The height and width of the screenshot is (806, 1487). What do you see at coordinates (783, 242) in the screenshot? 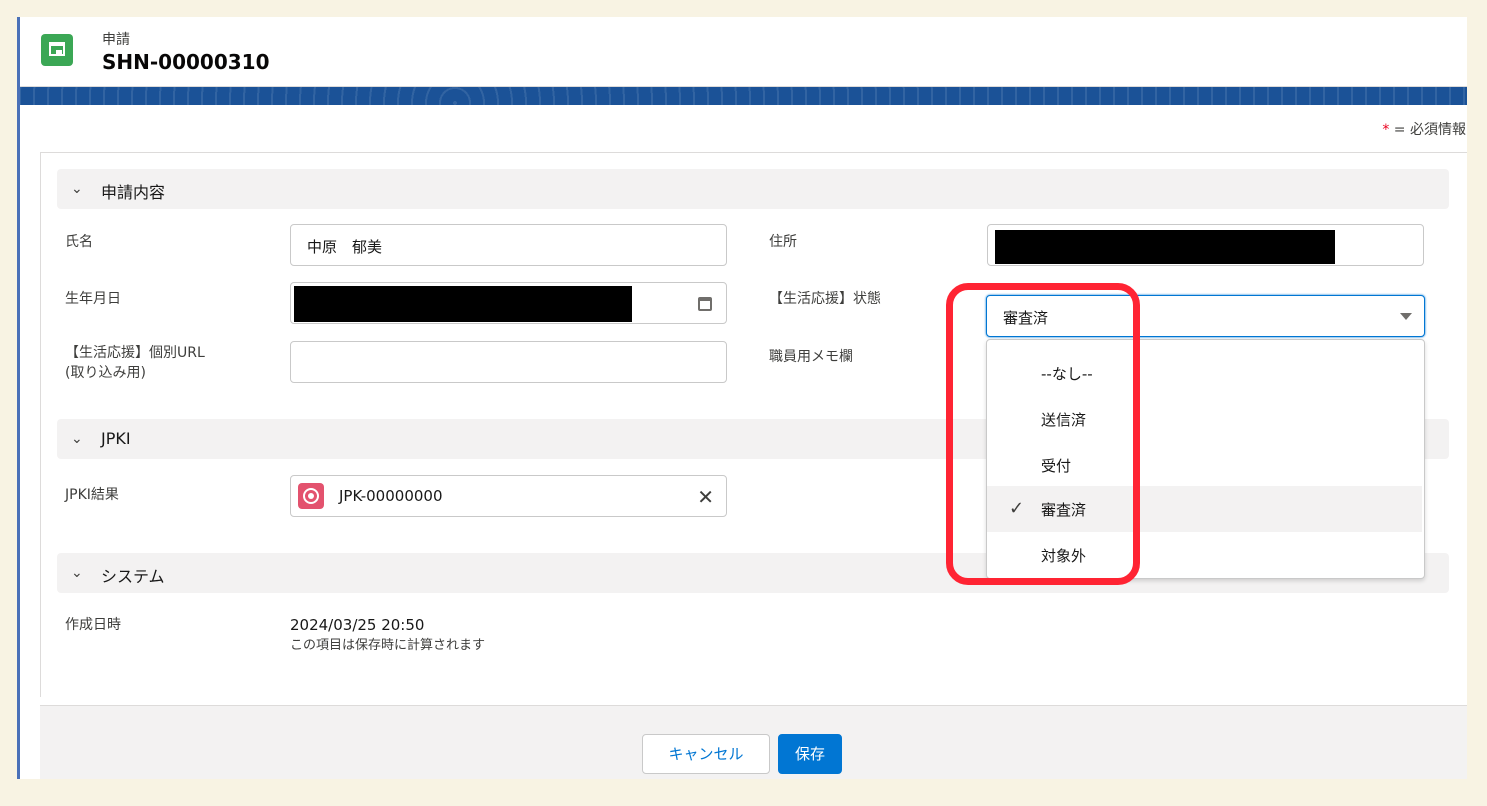
I see `address-label: 住所` at bounding box center [783, 242].